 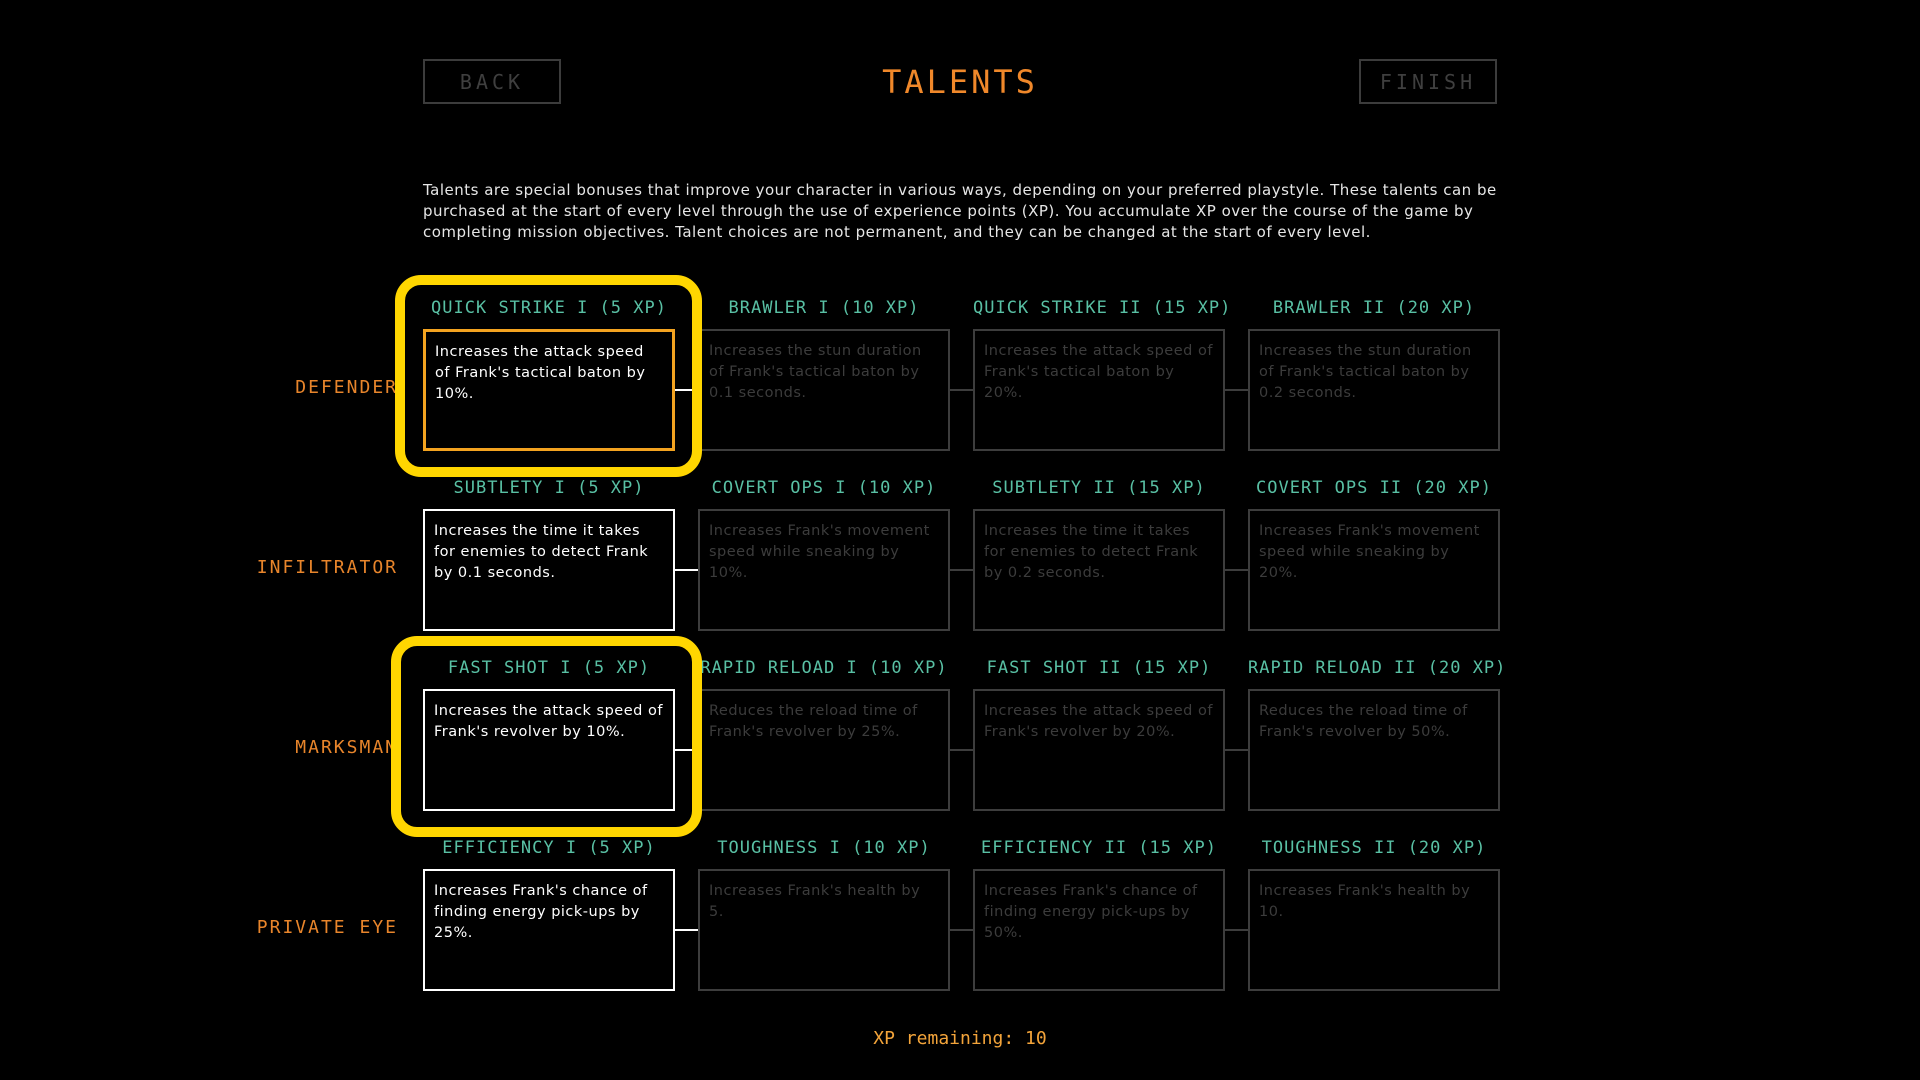 What do you see at coordinates (549, 848) in the screenshot?
I see `talent-name-efficiency-i: EFFICIENCY I (5 XP)` at bounding box center [549, 848].